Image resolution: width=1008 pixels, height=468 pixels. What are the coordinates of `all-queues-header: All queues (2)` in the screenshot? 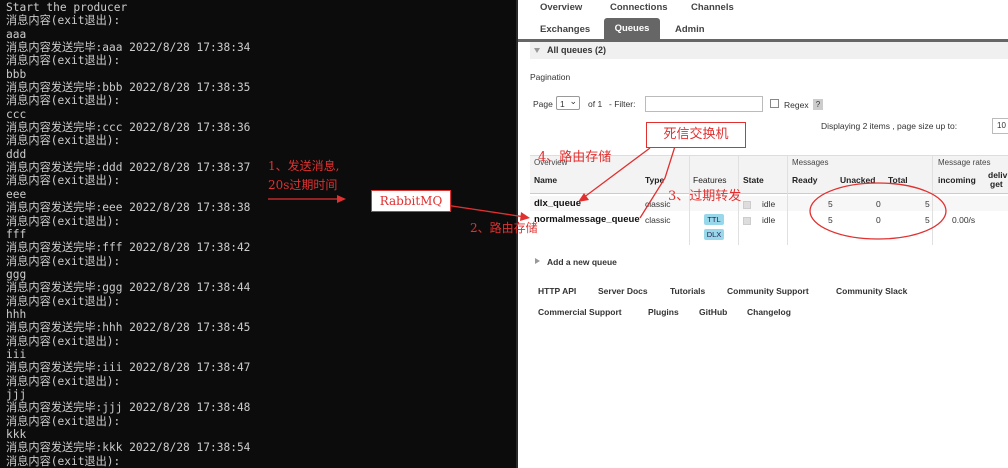 It's located at (769, 50).